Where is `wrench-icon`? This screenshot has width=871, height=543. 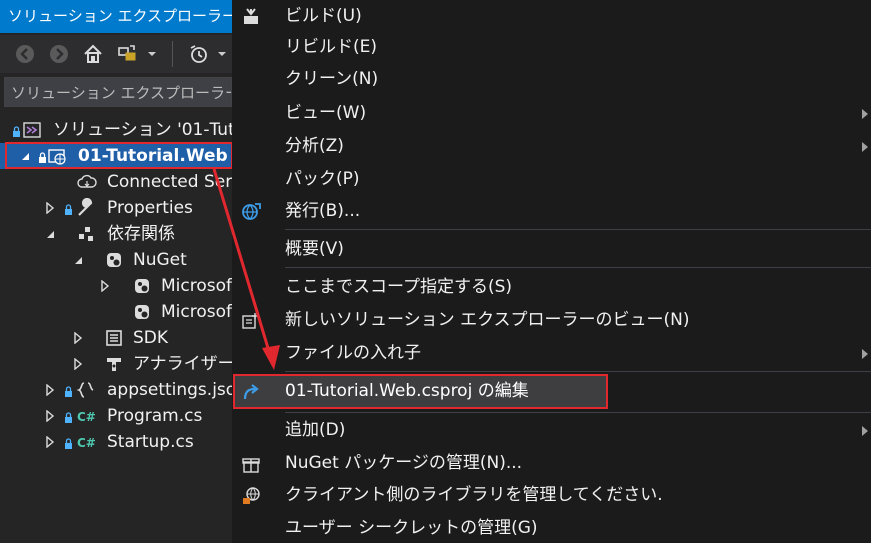 wrench-icon is located at coordinates (85, 207).